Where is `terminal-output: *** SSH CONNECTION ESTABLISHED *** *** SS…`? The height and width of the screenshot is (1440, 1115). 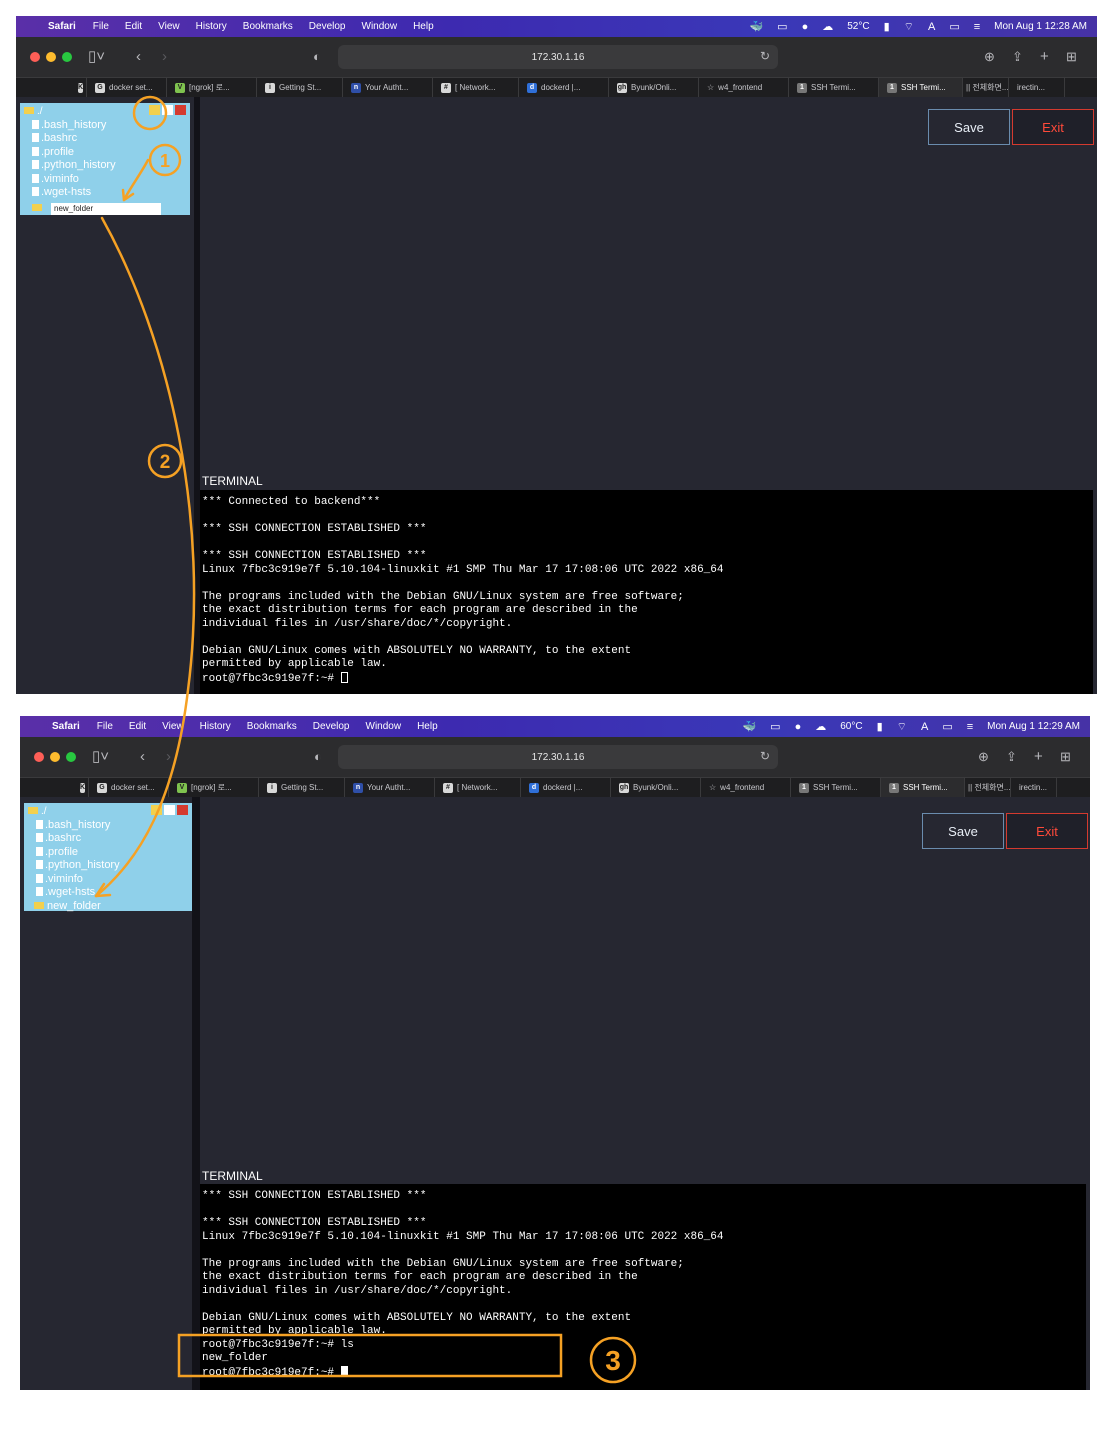
terminal-output: *** SSH CONNECTION ESTABLISHED *** *** SS… is located at coordinates (643, 1287).